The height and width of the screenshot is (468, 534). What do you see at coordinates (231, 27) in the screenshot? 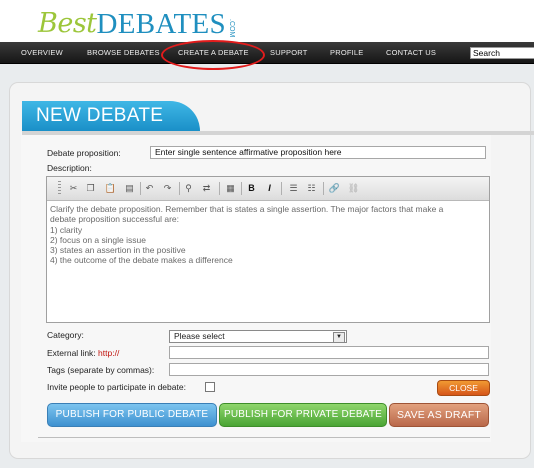
I see `logo-com-text: .COM` at bounding box center [231, 27].